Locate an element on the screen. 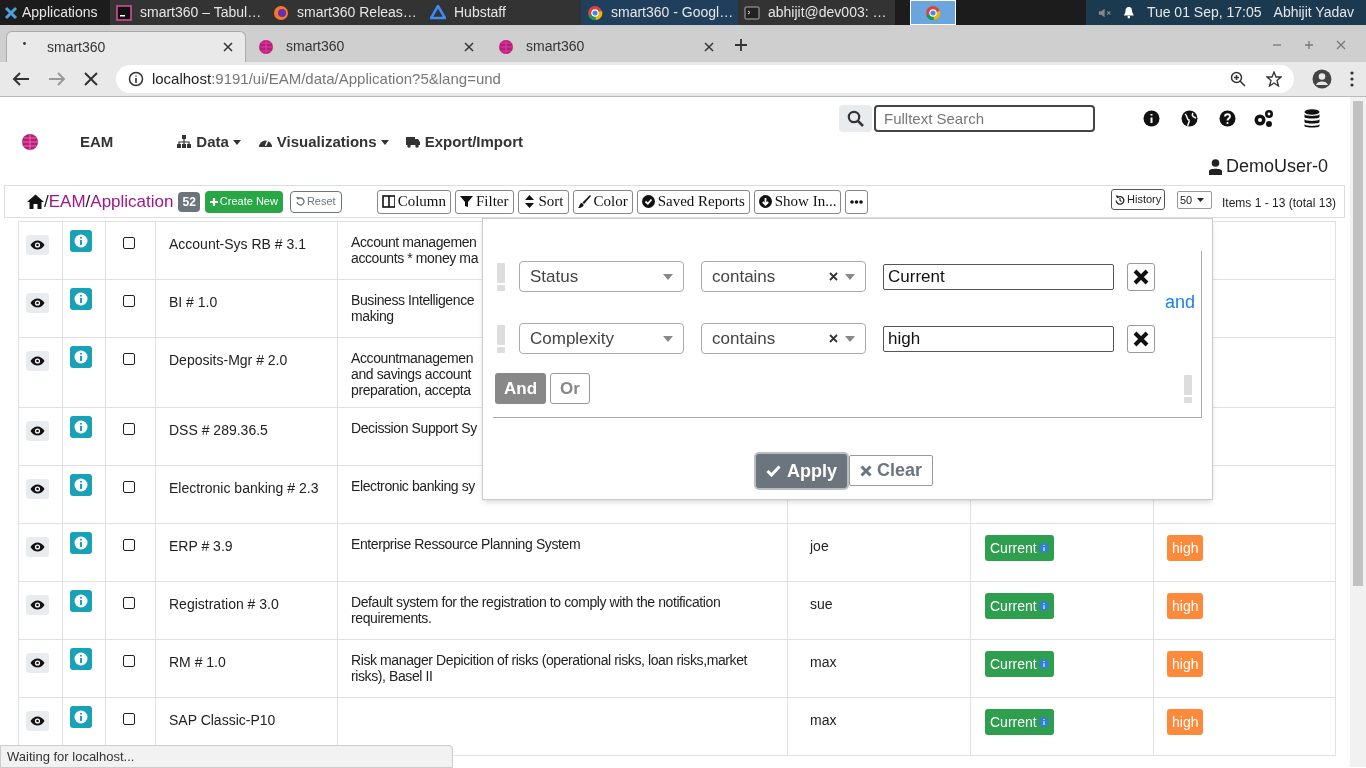  nav-link: Export/Import is located at coordinates (464, 142).